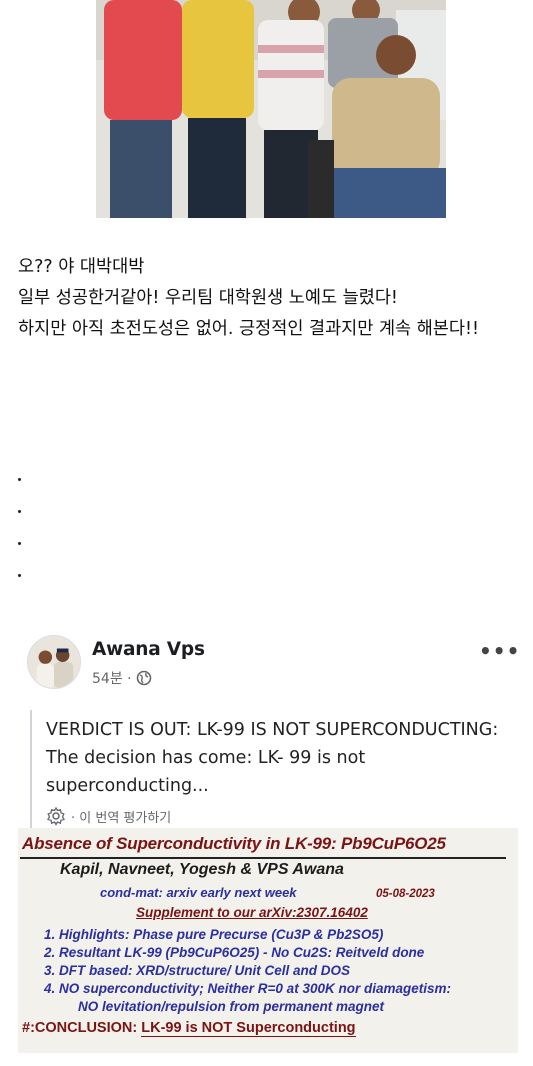 Image resolution: width=533 pixels, height=1066 pixels. I want to click on post-meta: 54분 ·, so click(122, 678).